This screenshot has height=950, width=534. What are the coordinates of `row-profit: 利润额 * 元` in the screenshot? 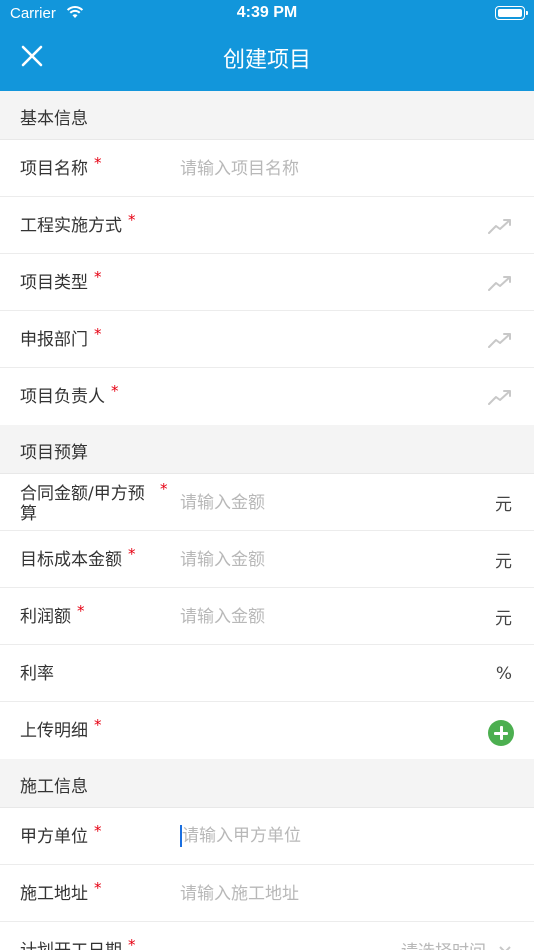 It's located at (267, 616).